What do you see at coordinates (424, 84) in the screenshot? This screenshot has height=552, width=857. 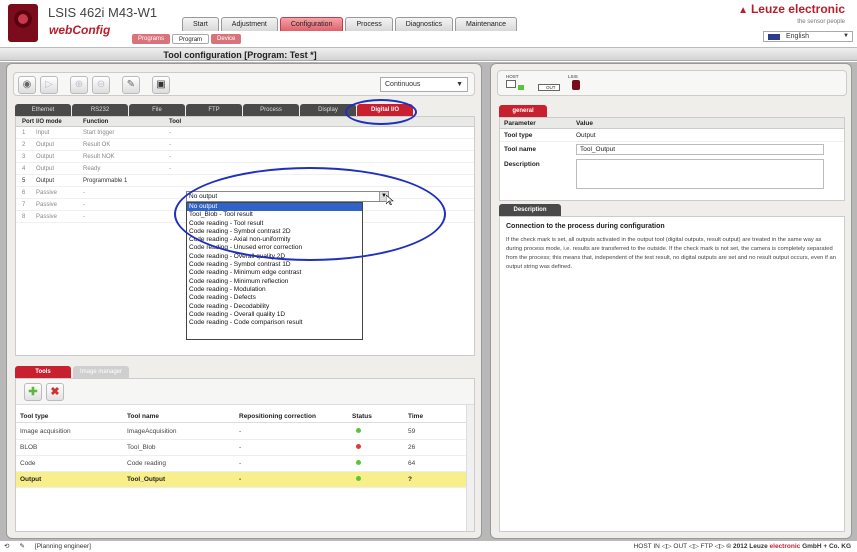 I see `mode-select: Continuous ▼` at bounding box center [424, 84].